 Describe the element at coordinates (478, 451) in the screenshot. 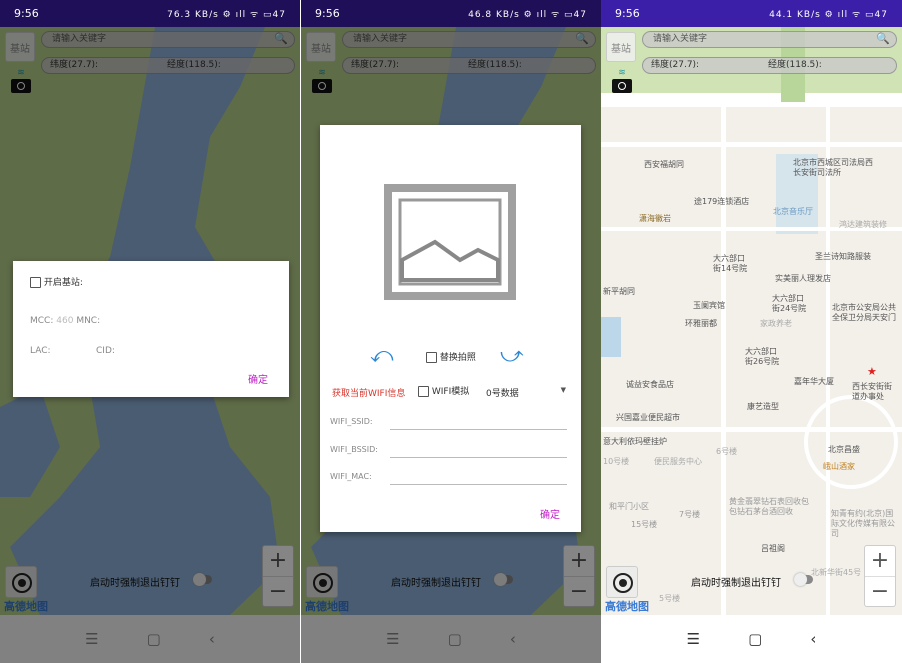

I see `bssid-input` at that location.